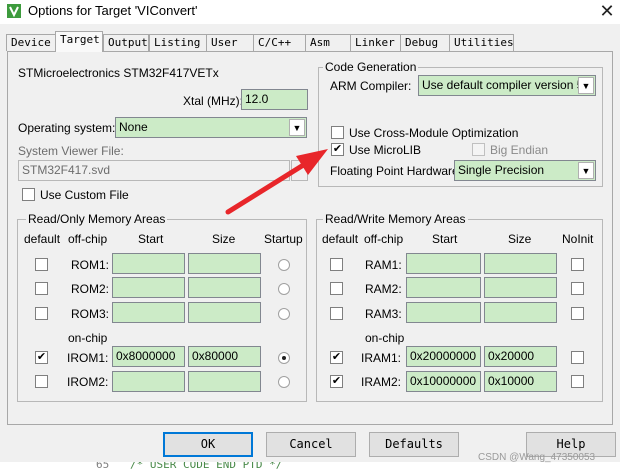 Image resolution: width=620 pixels, height=471 pixels. I want to click on fpu-label: Floating Point Hardware:, so click(396, 171).